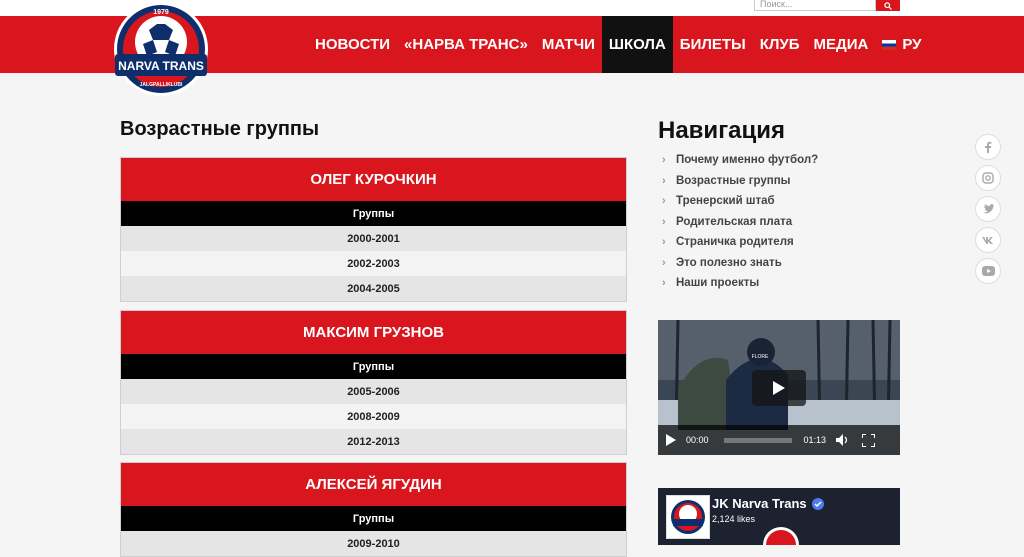 This screenshot has height=557, width=1024. What do you see at coordinates (735, 242) in the screenshot?
I see `sidebar-link-label: Страничка родителя` at bounding box center [735, 242].